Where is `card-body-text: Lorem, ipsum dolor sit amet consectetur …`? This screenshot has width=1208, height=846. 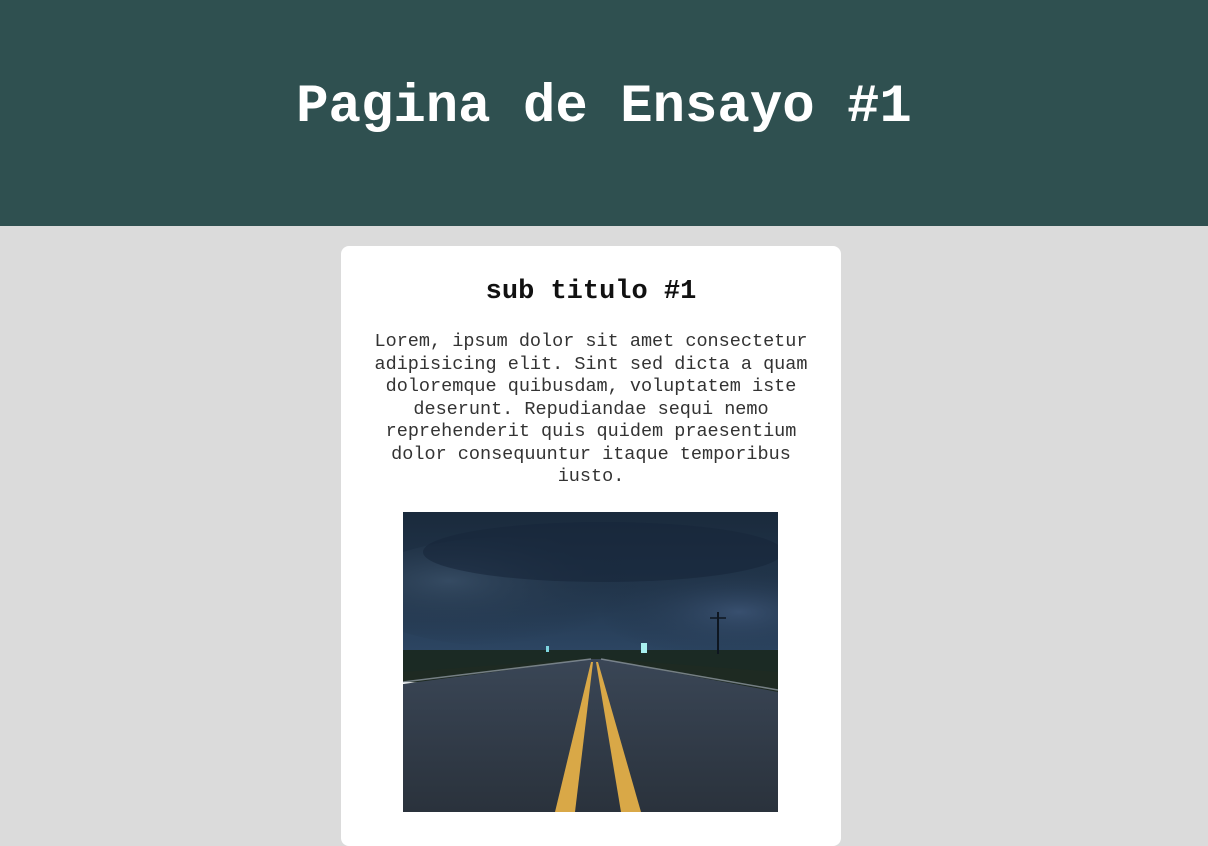 card-body-text: Lorem, ipsum dolor sit amet consectetur … is located at coordinates (591, 409).